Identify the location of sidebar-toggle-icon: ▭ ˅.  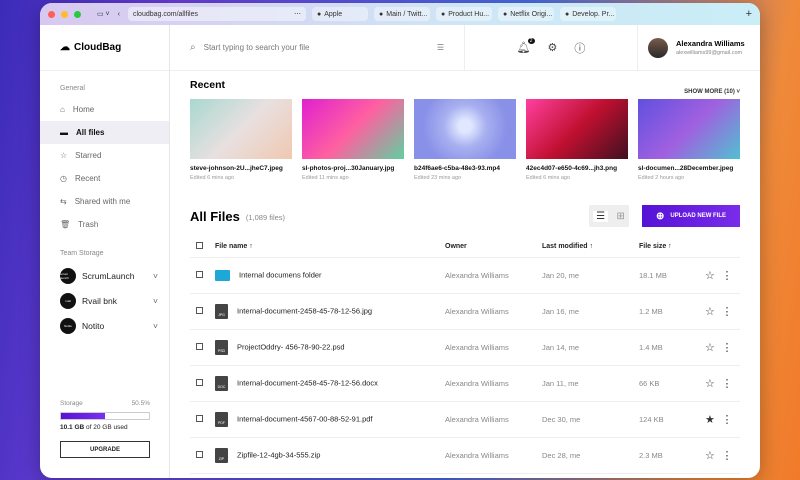
(103, 14).